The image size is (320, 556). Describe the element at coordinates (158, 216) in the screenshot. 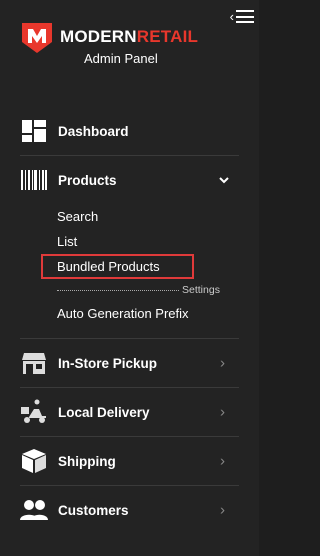

I see `submenu-item-search: Search` at that location.